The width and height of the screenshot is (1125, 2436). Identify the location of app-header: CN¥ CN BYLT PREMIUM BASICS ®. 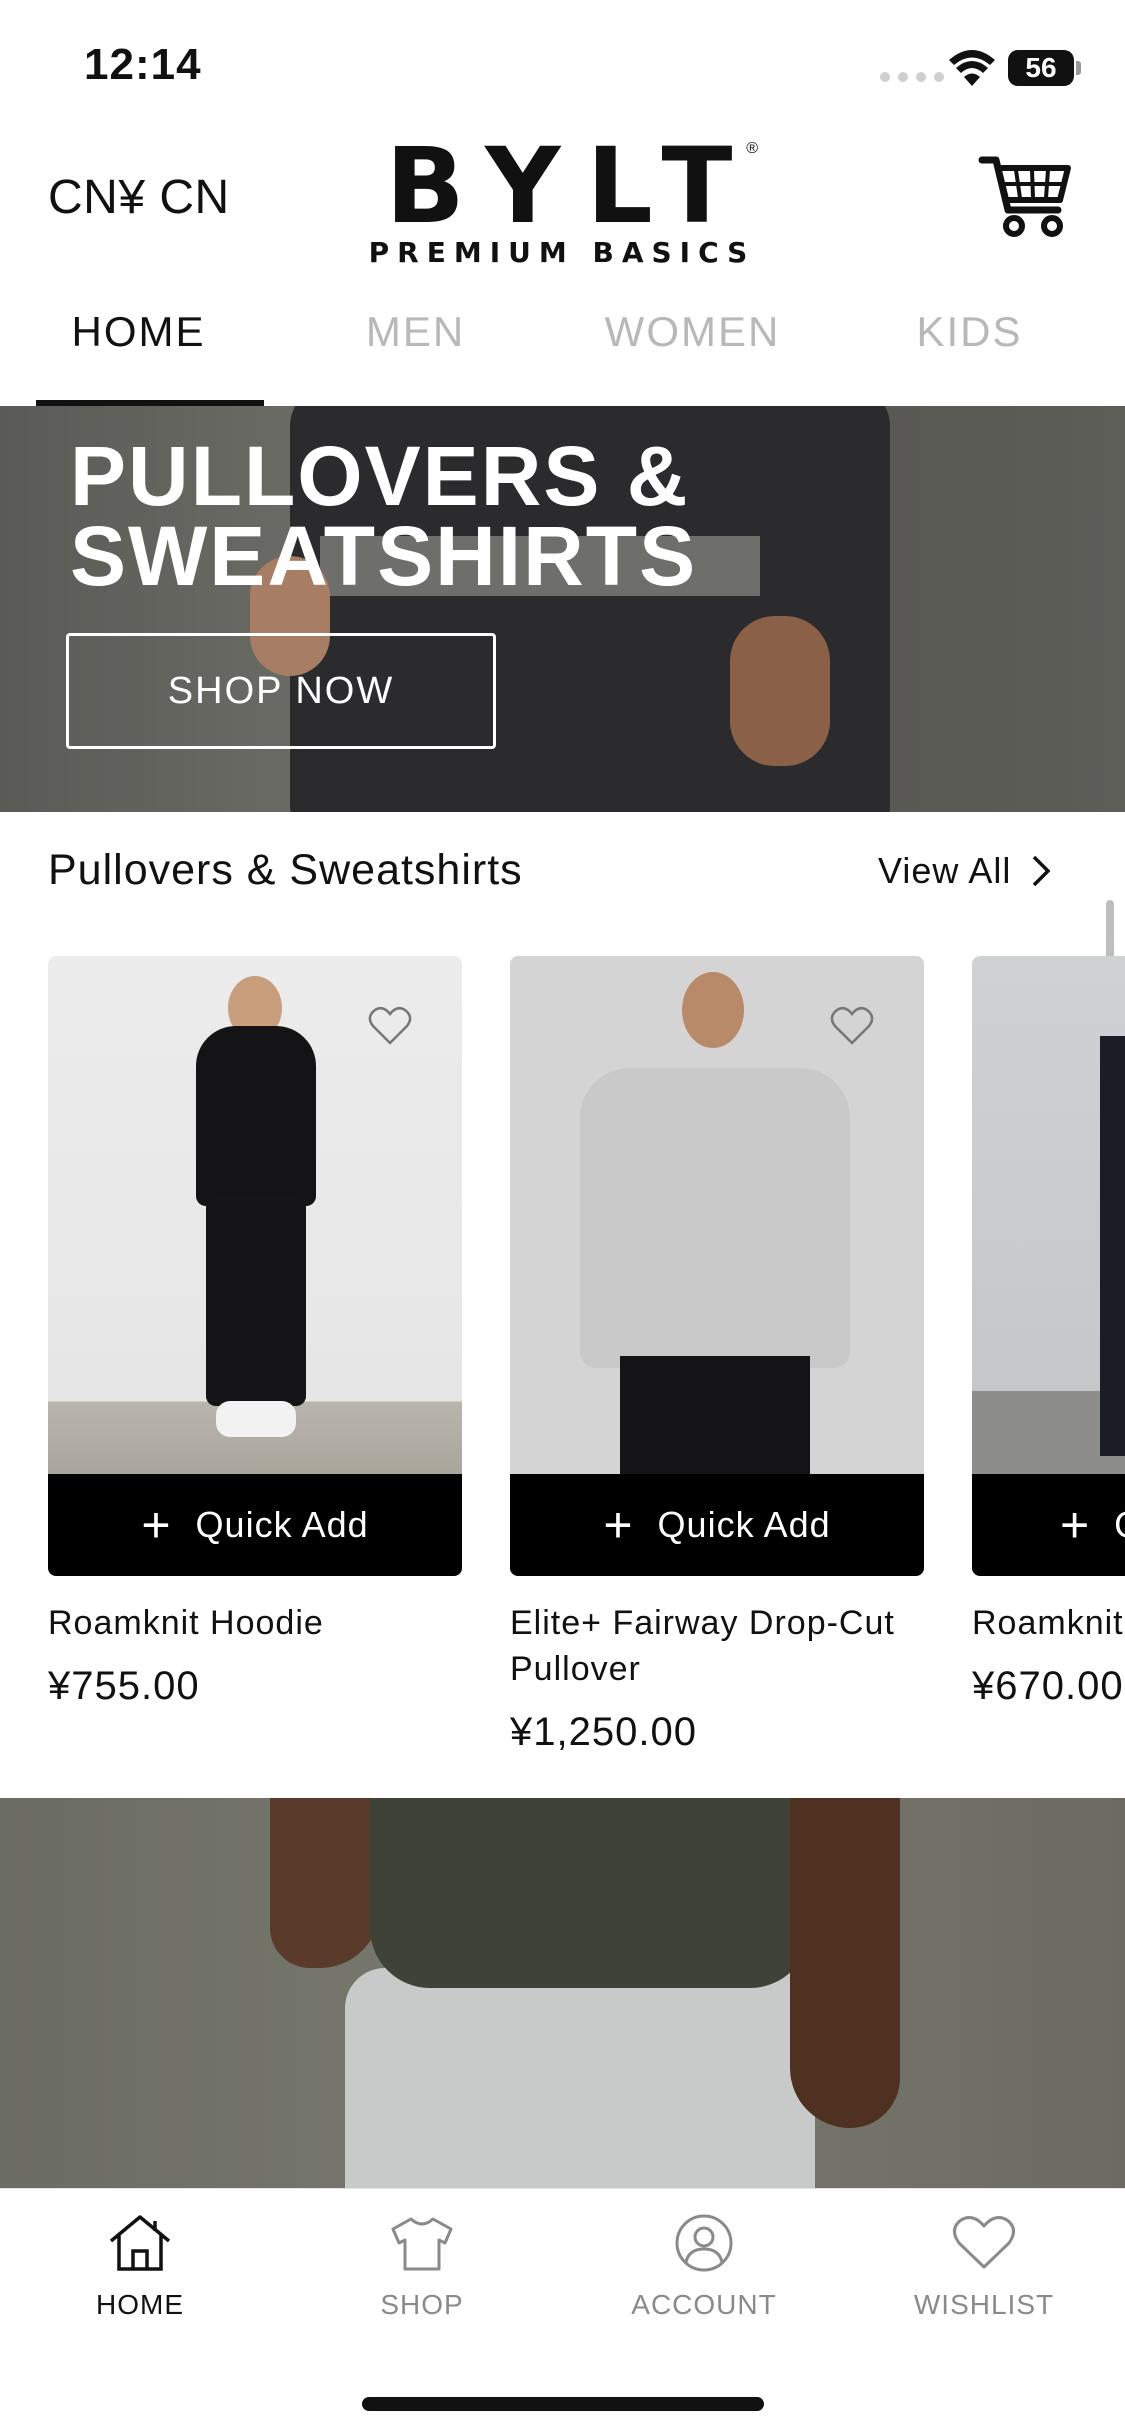
(562, 205).